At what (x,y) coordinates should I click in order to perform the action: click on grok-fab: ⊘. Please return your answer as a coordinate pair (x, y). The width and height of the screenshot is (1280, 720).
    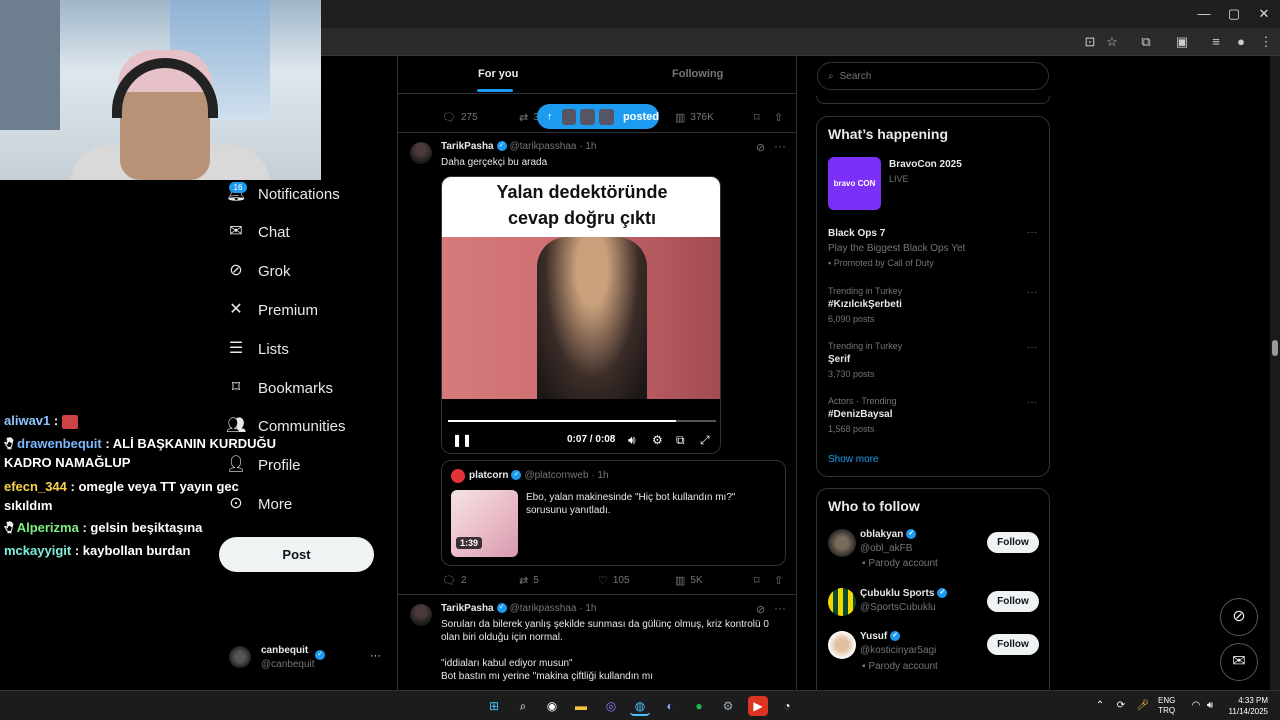
    Looking at the image, I should click on (1239, 617).